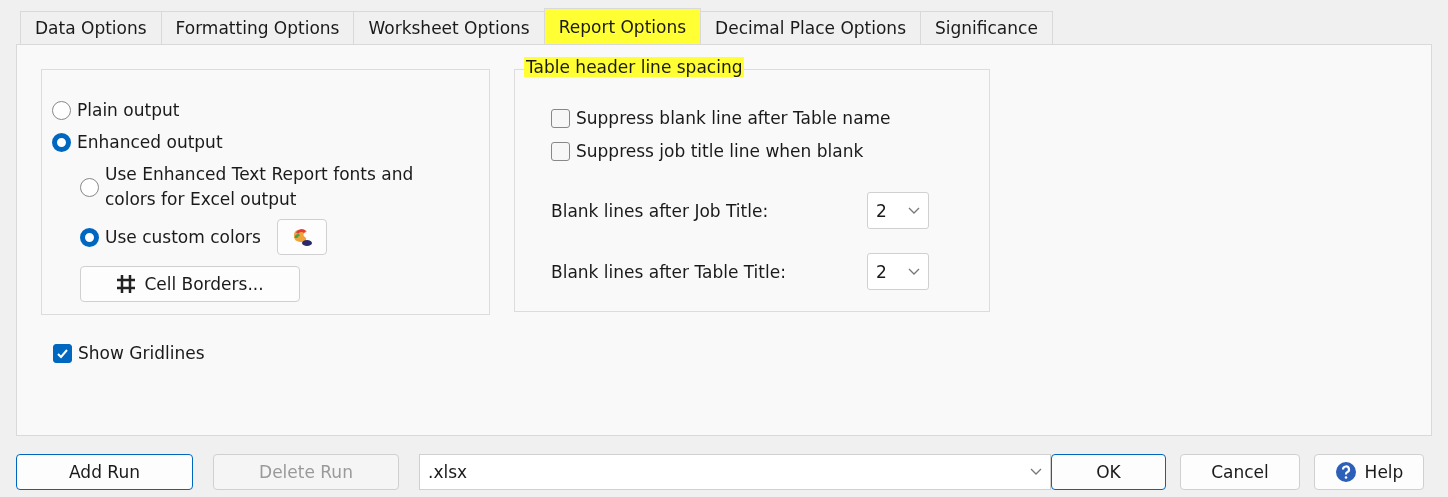  Describe the element at coordinates (91, 27) in the screenshot. I see `tab: Data Options` at that location.